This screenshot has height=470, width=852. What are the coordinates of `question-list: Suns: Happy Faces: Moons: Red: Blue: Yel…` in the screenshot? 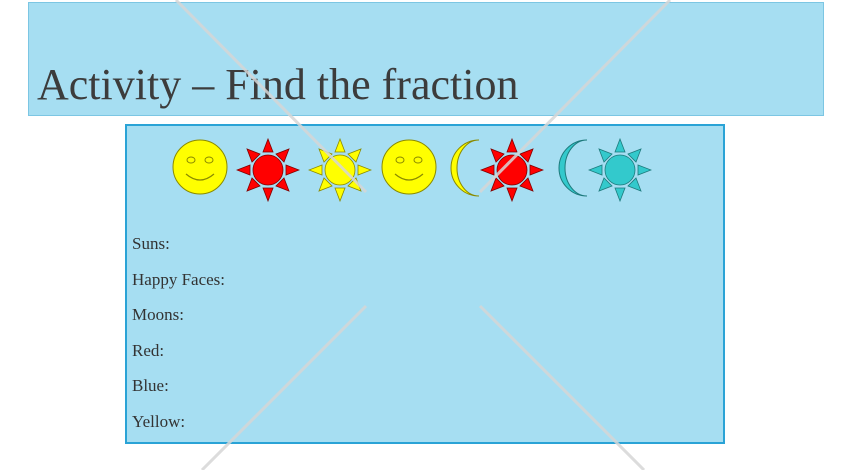 It's located at (178, 341).